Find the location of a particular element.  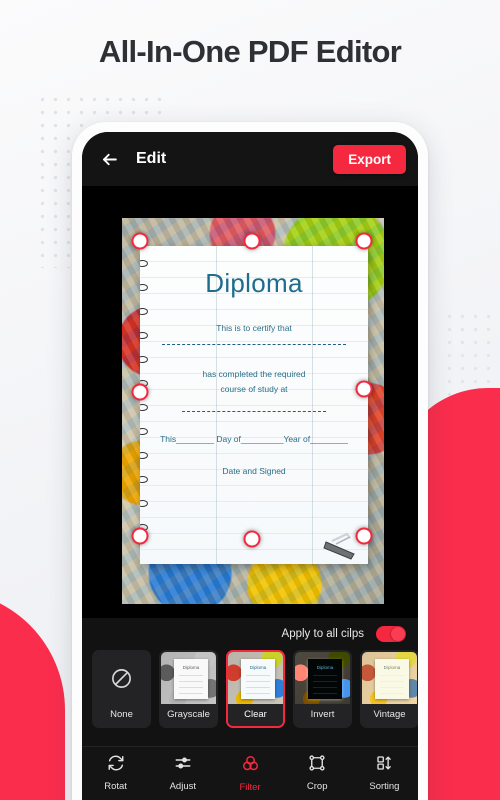

filter-icon is located at coordinates (250, 766).